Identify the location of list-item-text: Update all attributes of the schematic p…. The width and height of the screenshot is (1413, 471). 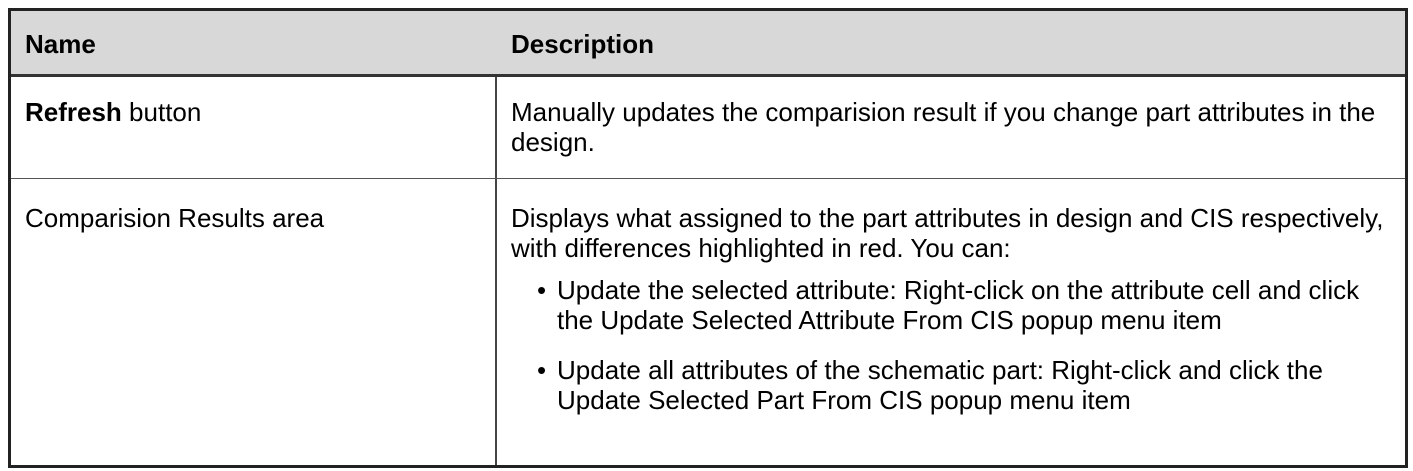
(940, 385).